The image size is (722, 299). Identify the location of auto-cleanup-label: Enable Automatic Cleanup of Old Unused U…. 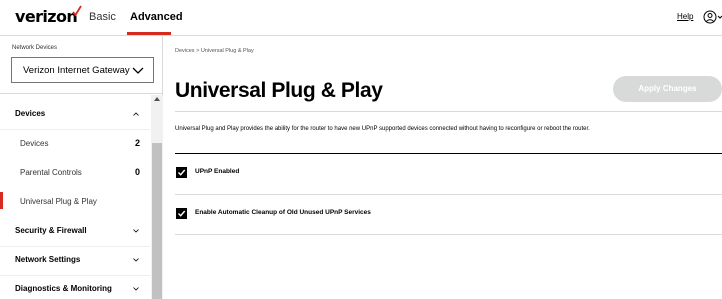
(283, 212).